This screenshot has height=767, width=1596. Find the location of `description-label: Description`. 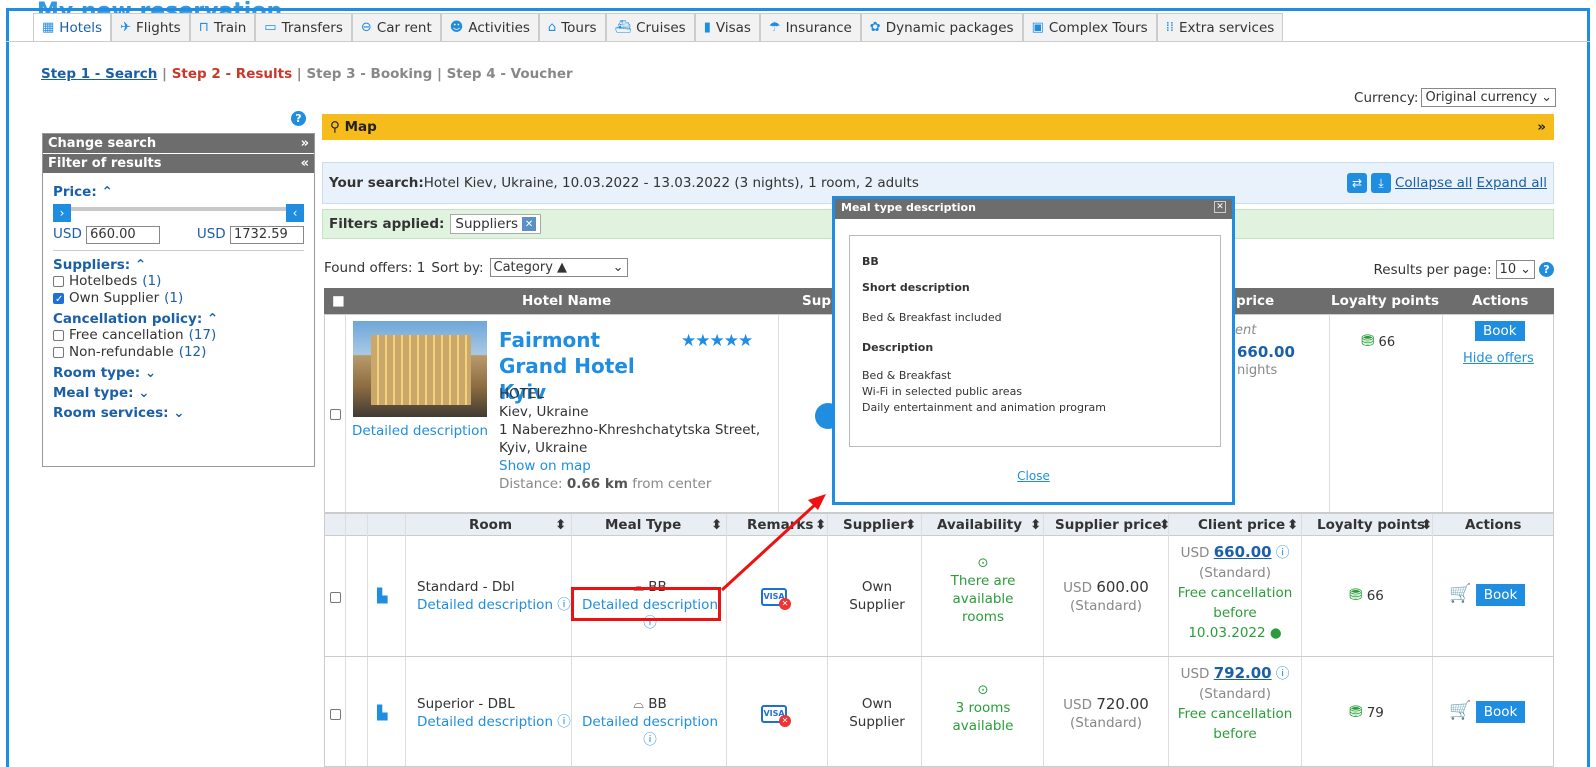

description-label: Description is located at coordinates (898, 347).